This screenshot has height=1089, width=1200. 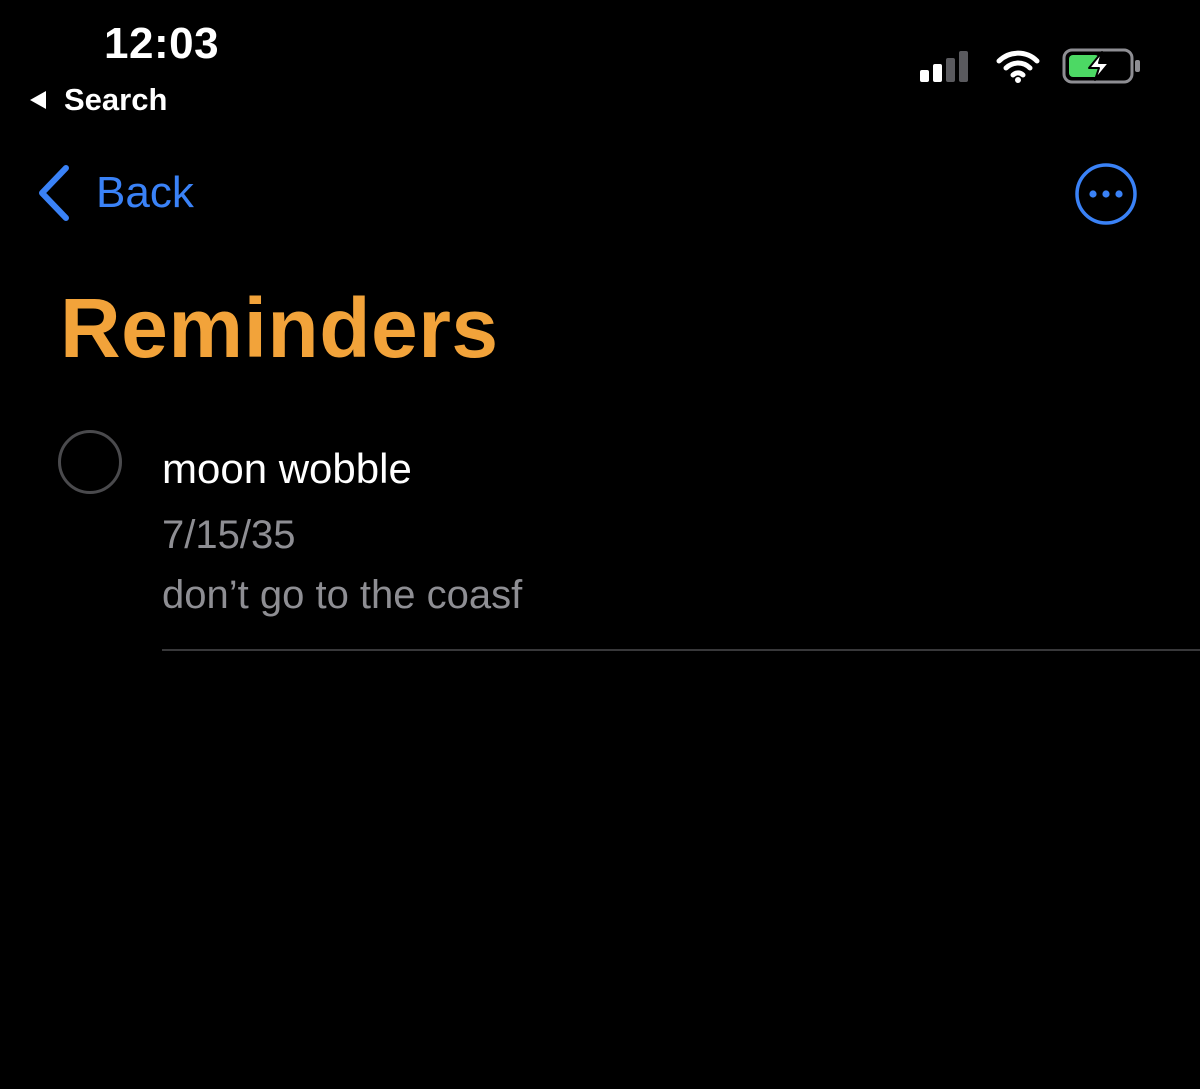 I want to click on reminder-notes: don’t go to the coasf, so click(x=342, y=595).